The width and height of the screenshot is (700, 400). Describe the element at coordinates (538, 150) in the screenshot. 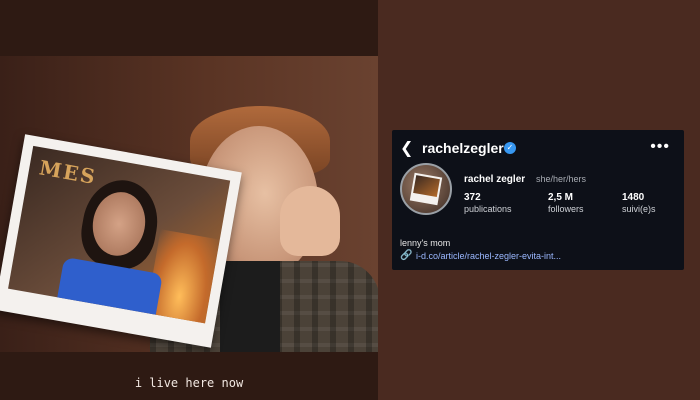

I see `profile-header: ❮ rachelzegler ✓ •••` at that location.